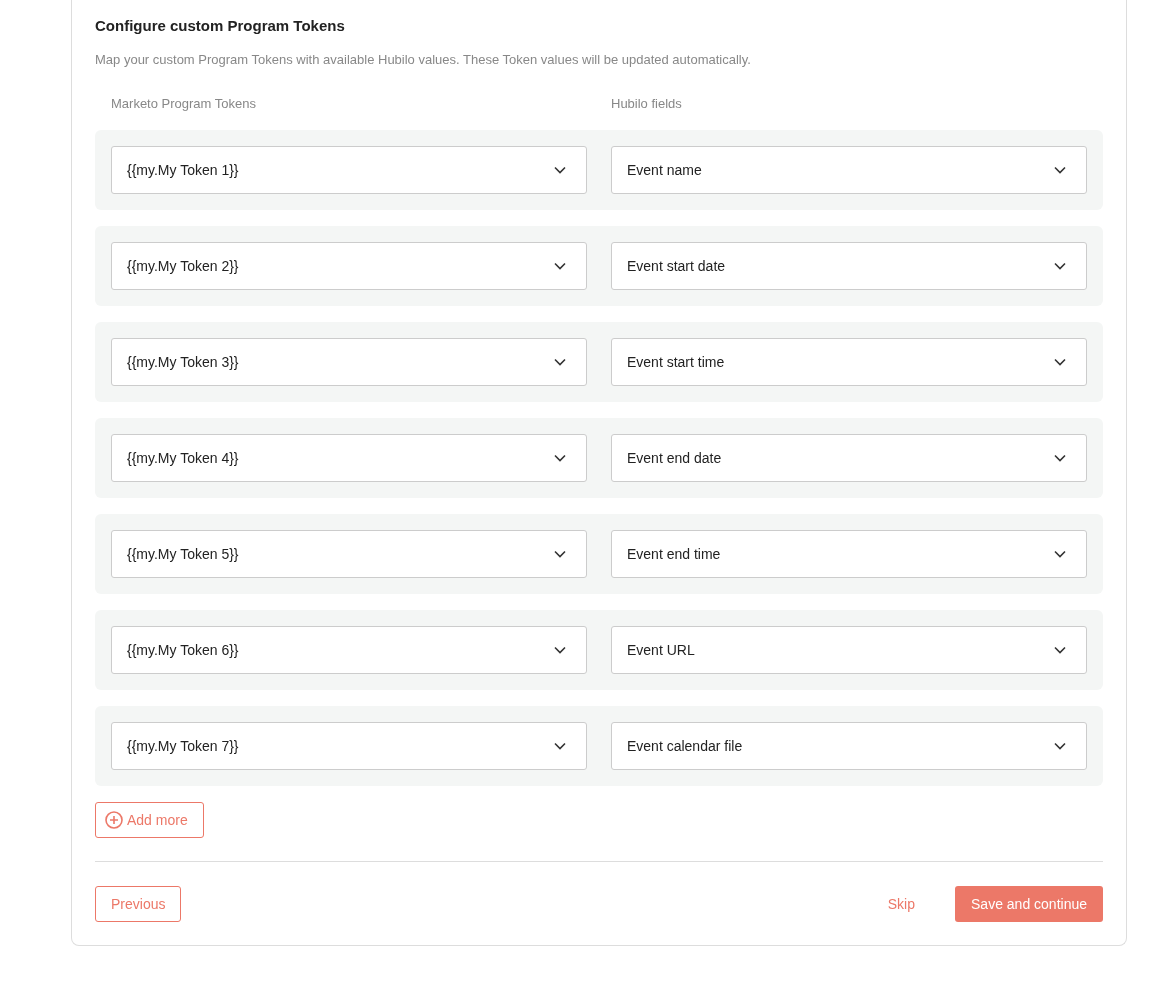 The height and width of the screenshot is (985, 1175). Describe the element at coordinates (849, 458) in the screenshot. I see `field-dropdown: Event end date` at that location.